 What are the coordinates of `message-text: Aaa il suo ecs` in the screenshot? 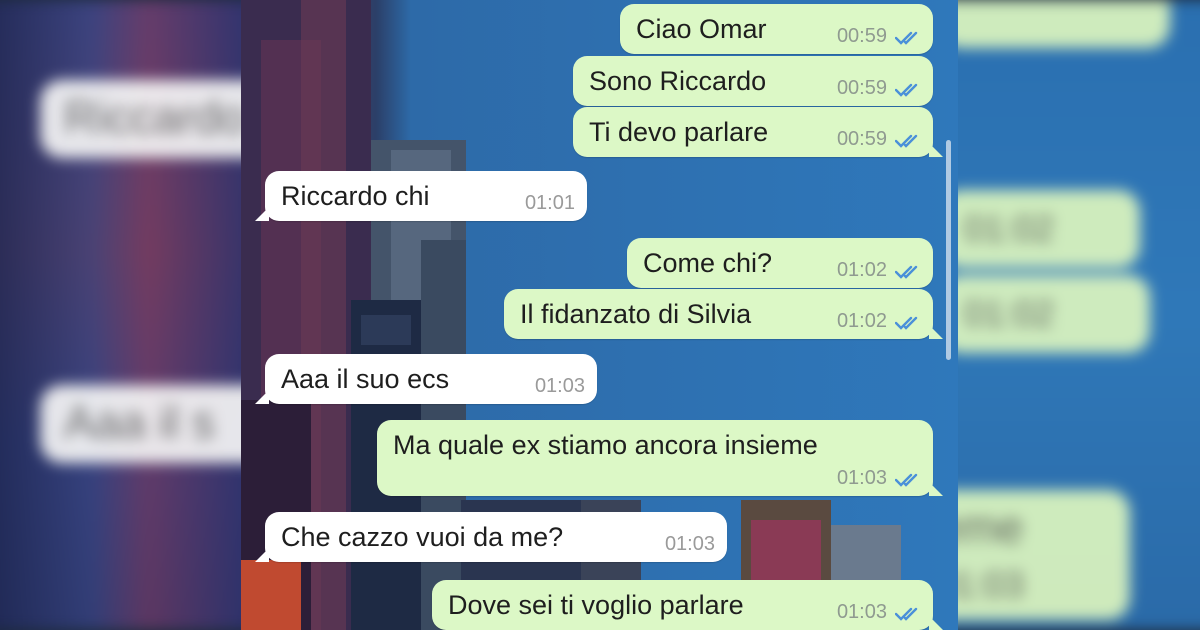 It's located at (365, 379).